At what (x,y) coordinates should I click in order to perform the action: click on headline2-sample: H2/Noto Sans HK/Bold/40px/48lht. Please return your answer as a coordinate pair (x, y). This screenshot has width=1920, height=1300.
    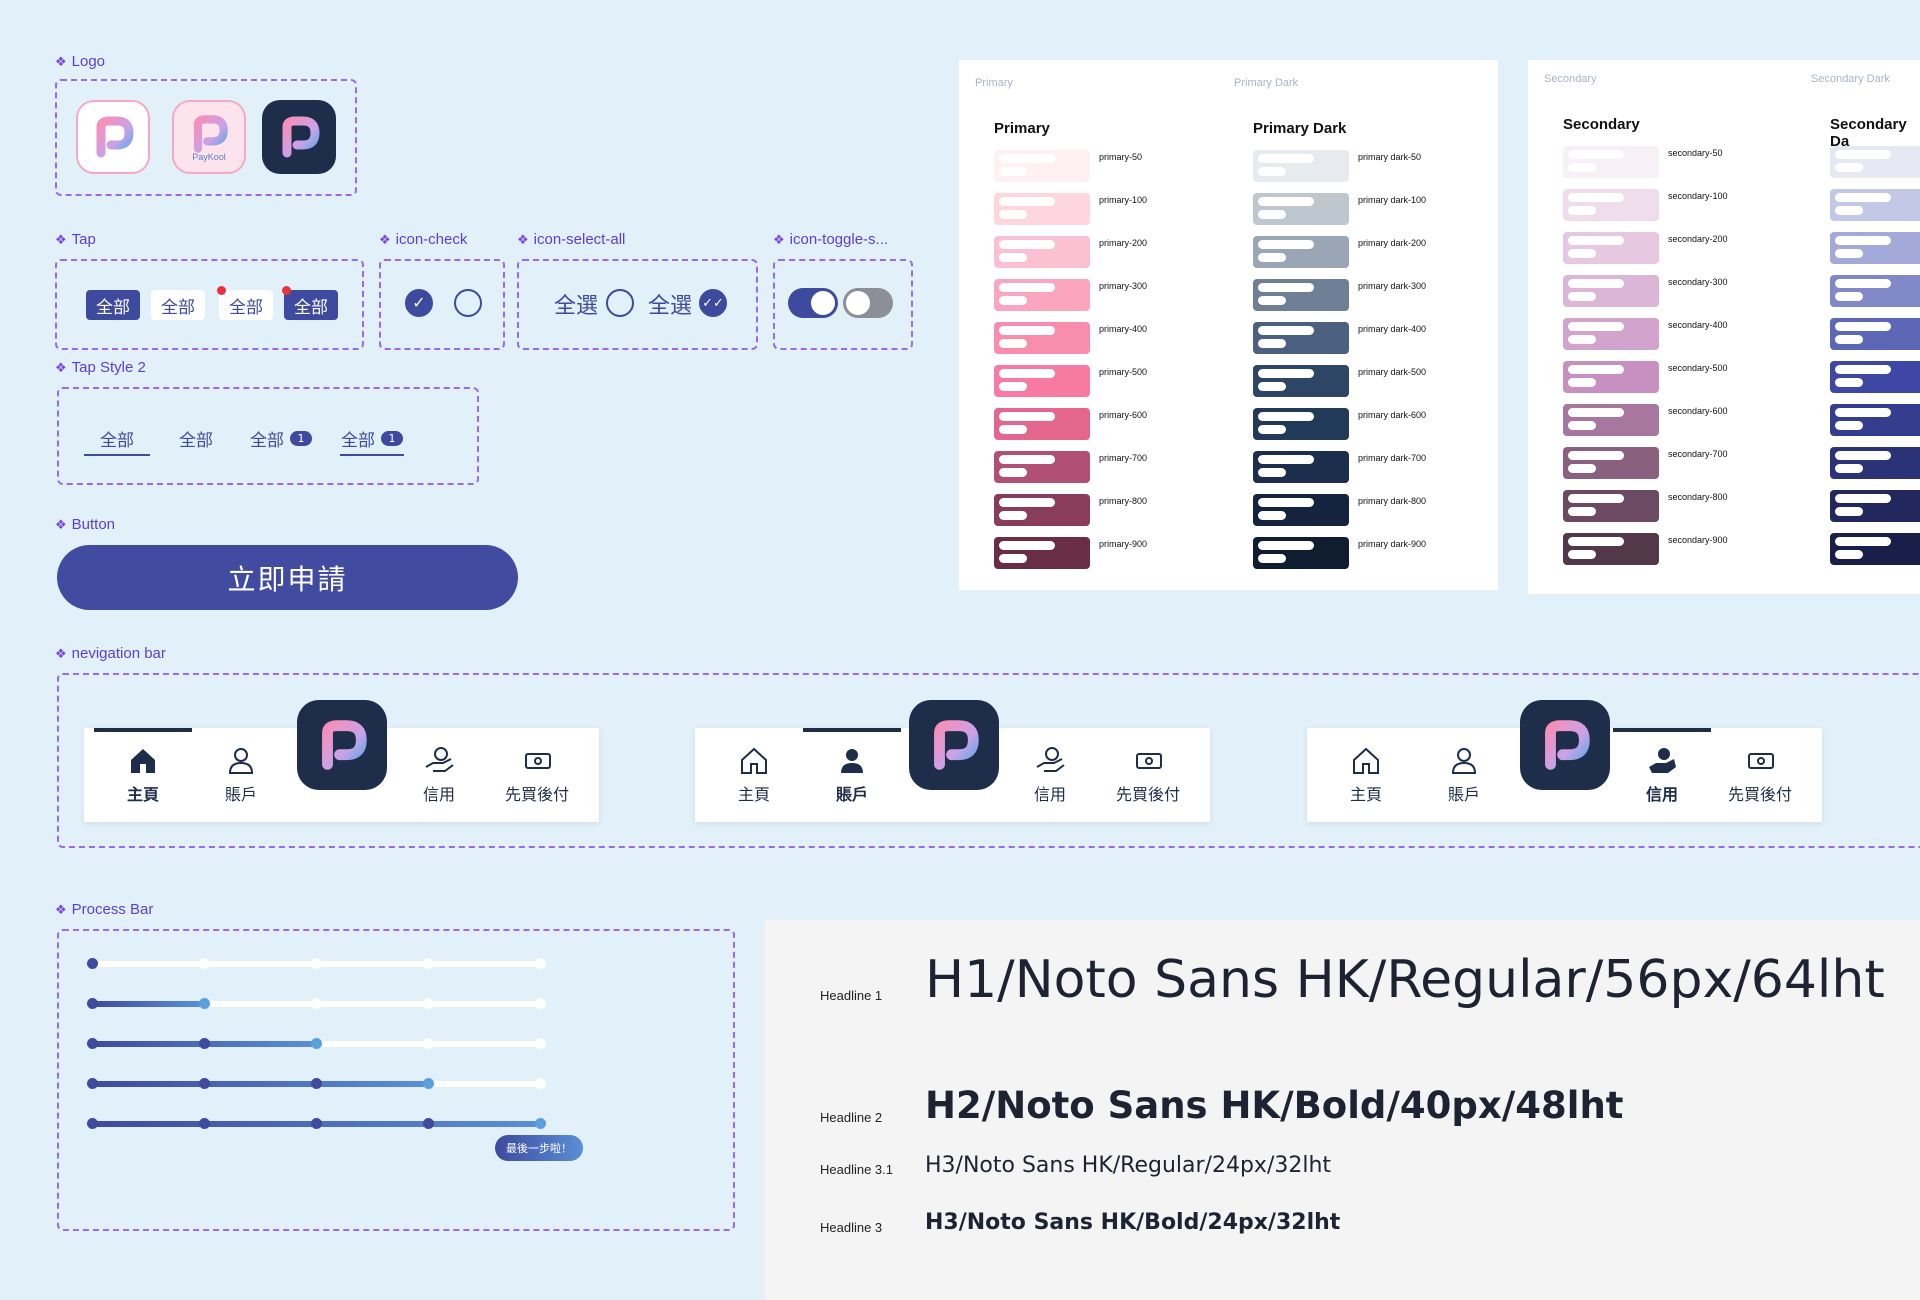
    Looking at the image, I should click on (1274, 1105).